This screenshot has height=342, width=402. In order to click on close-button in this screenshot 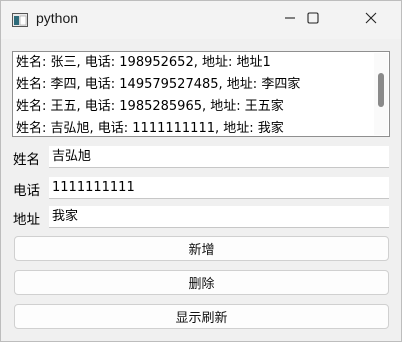, I will do `click(371, 20)`.